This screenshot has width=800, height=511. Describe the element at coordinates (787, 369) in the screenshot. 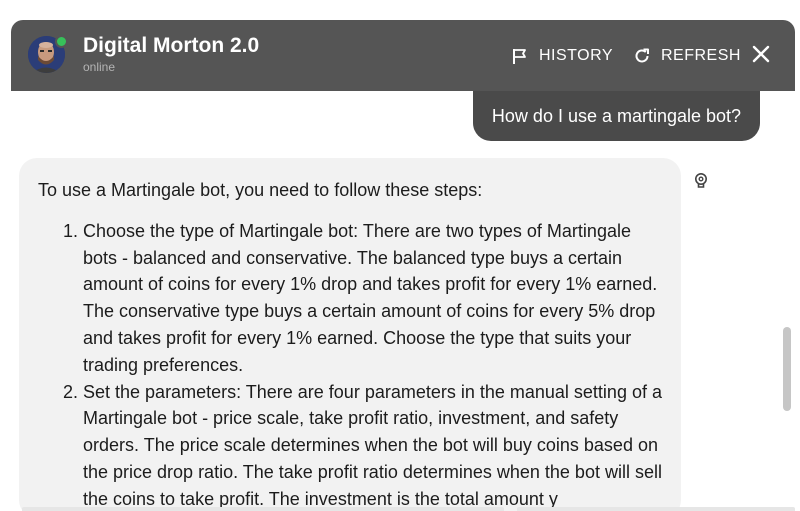

I see `scrollbar-thumb` at that location.